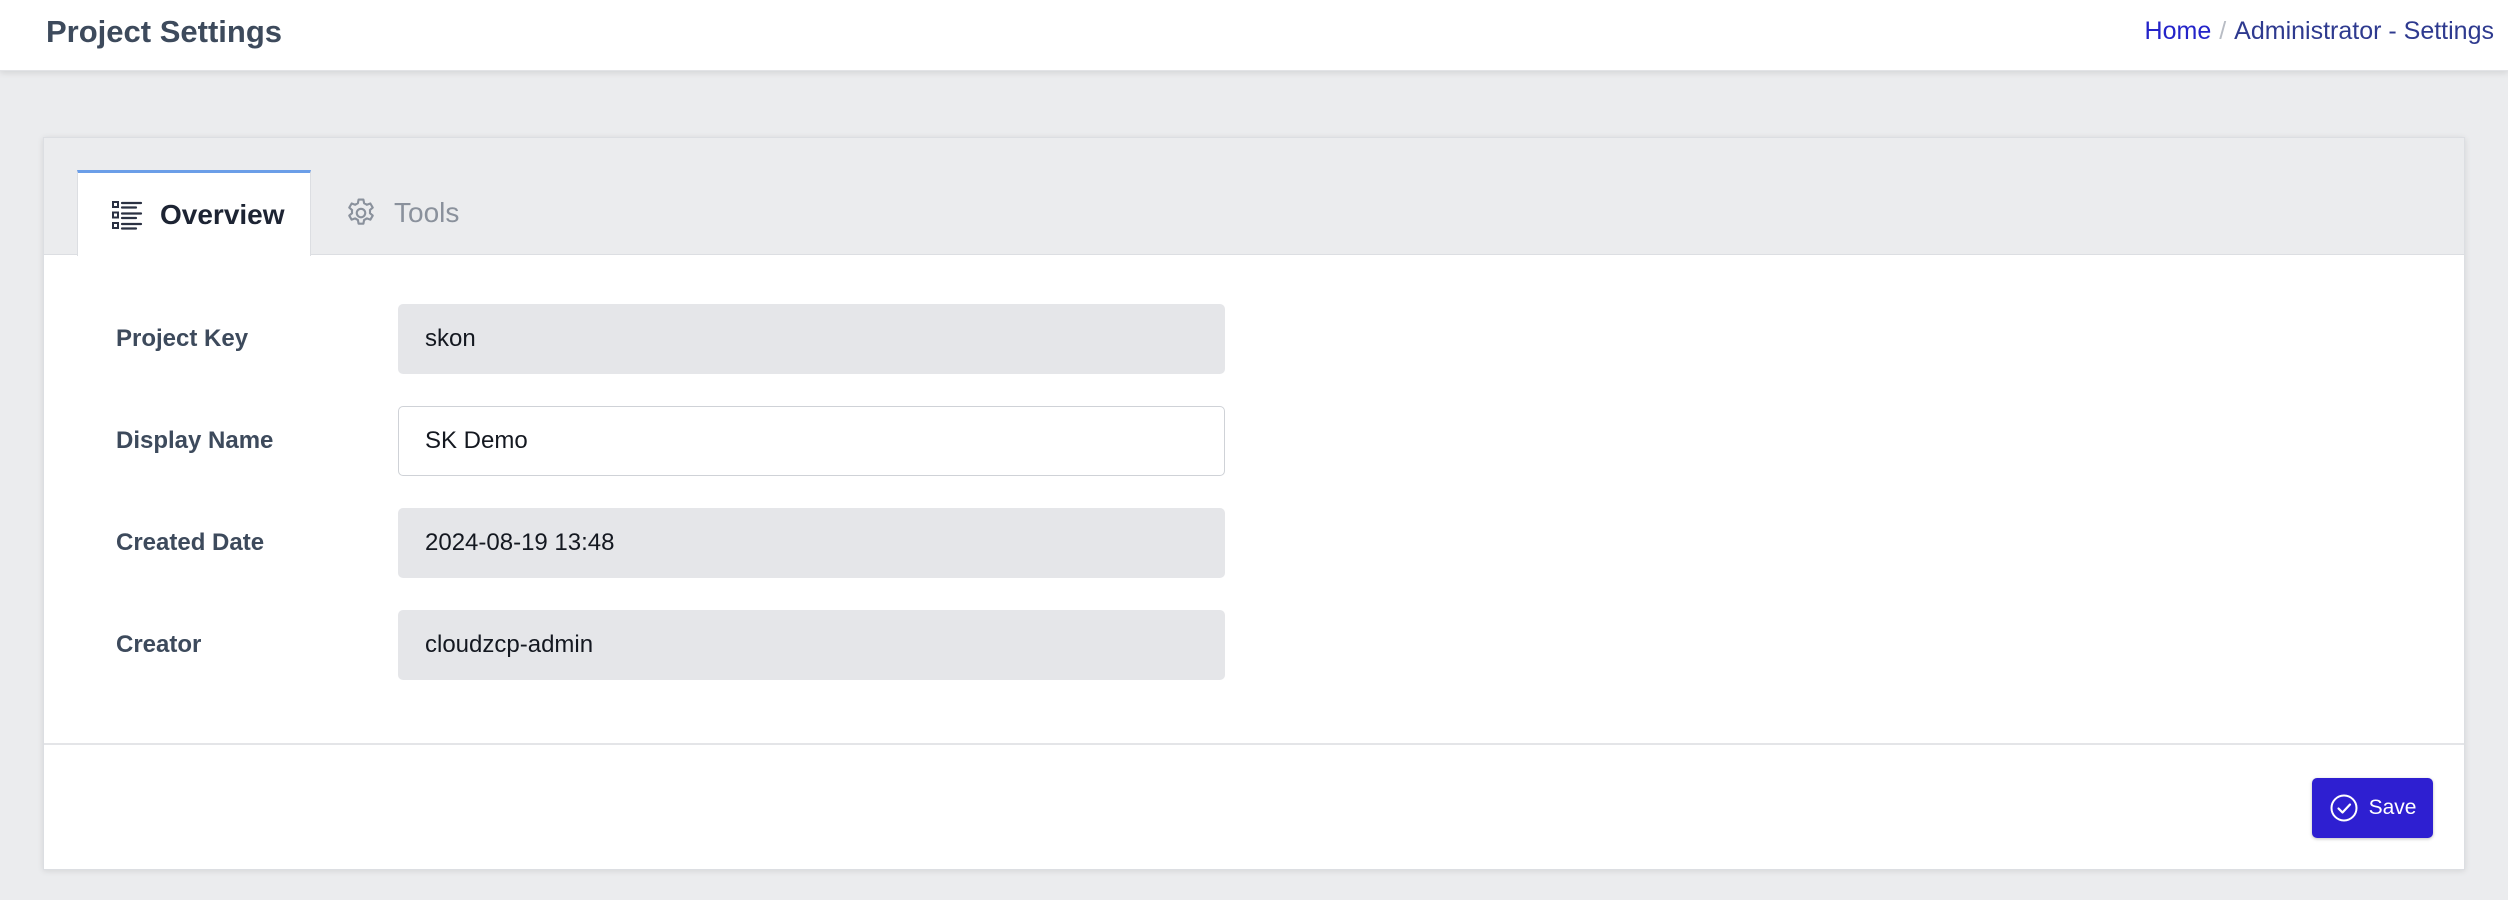 This screenshot has height=900, width=2508. I want to click on save-button: Save, so click(2372, 808).